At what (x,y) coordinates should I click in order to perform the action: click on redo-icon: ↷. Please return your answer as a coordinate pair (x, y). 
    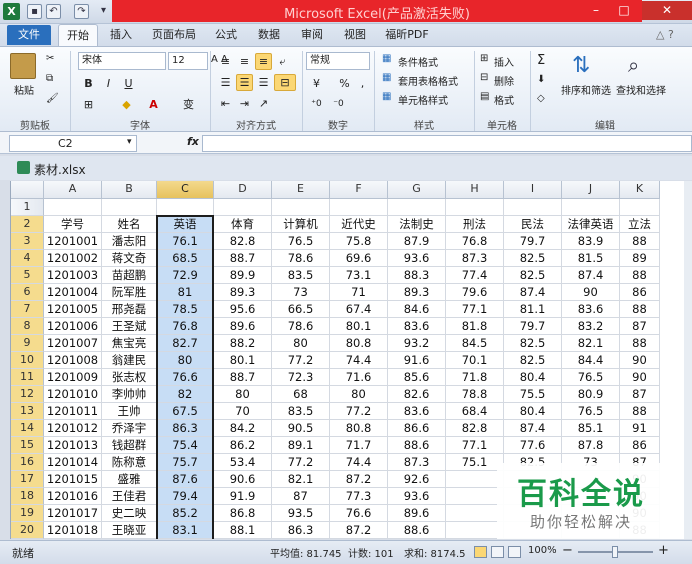
    Looking at the image, I should click on (81, 11).